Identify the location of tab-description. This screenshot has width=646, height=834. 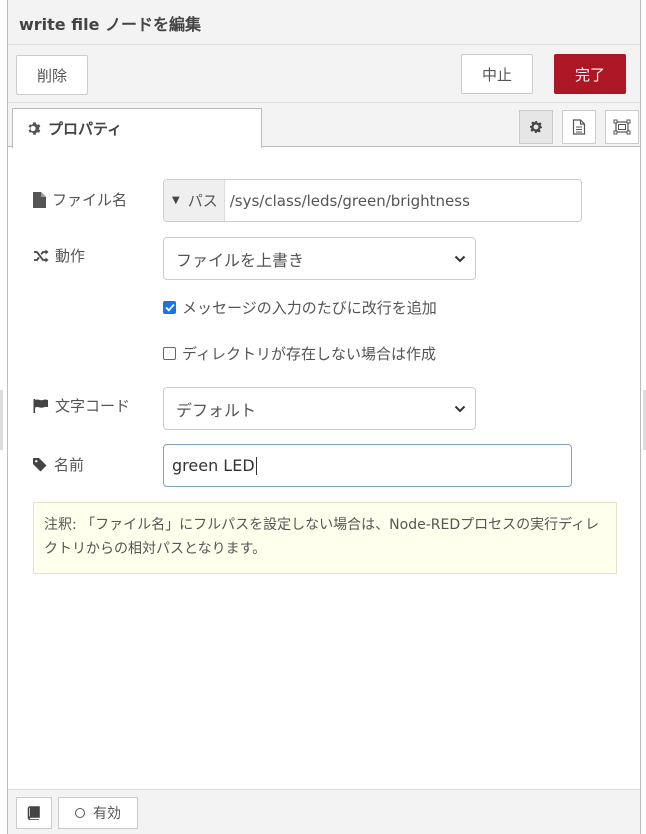
(579, 127).